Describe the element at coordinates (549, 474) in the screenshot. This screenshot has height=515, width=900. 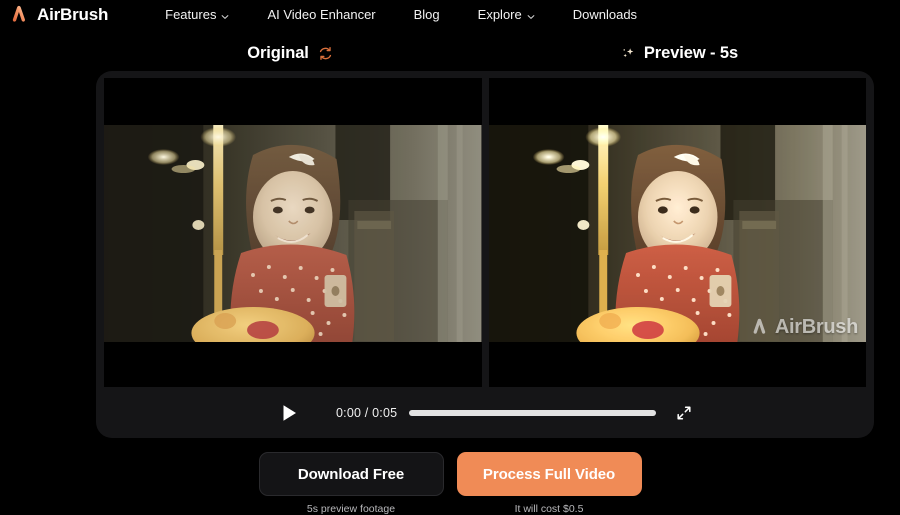
I see `process-full-video-button: Process Full Video` at that location.